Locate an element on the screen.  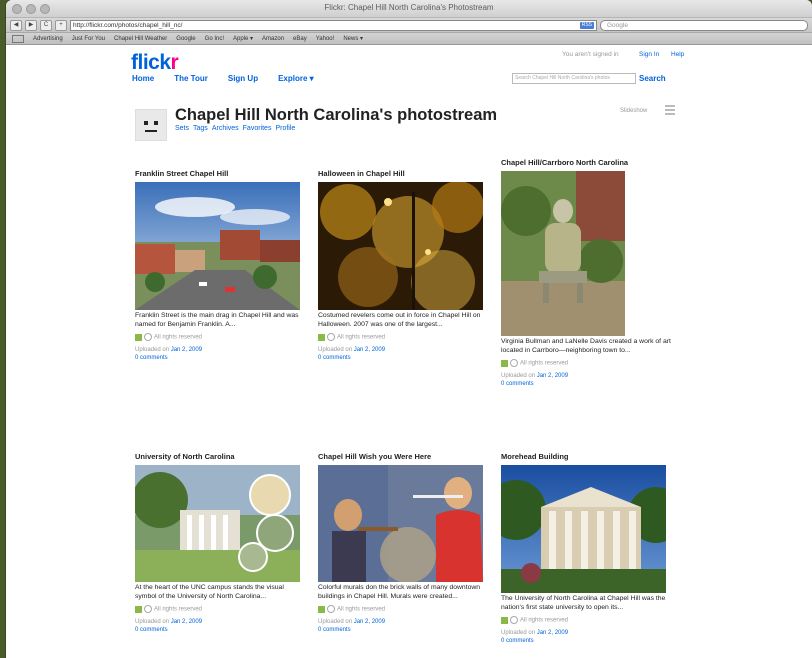
slideshow-icon is located at coordinates (670, 109).